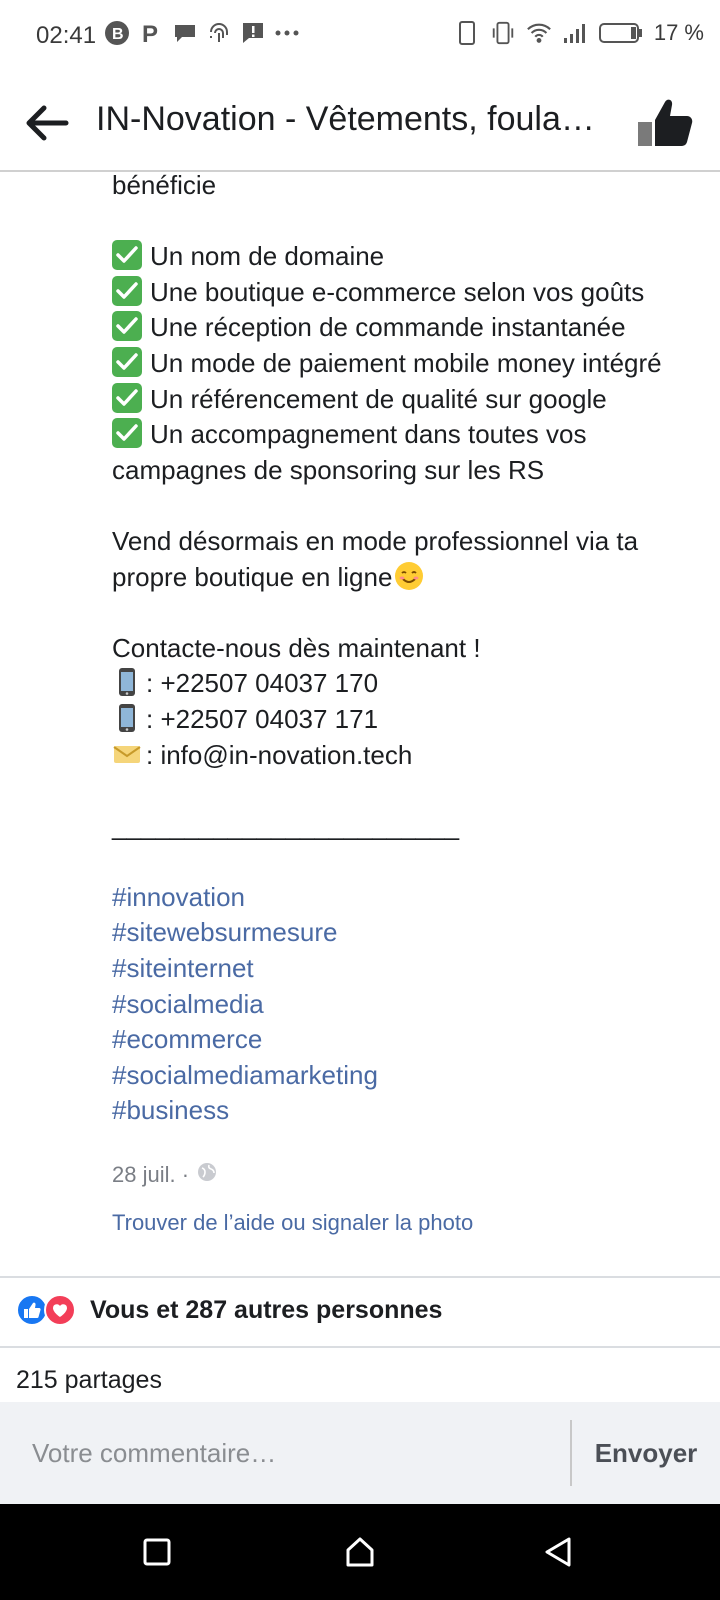 The height and width of the screenshot is (1600, 720). What do you see at coordinates (202, 33) in the screenshot?
I see `notification-icons: B P` at bounding box center [202, 33].